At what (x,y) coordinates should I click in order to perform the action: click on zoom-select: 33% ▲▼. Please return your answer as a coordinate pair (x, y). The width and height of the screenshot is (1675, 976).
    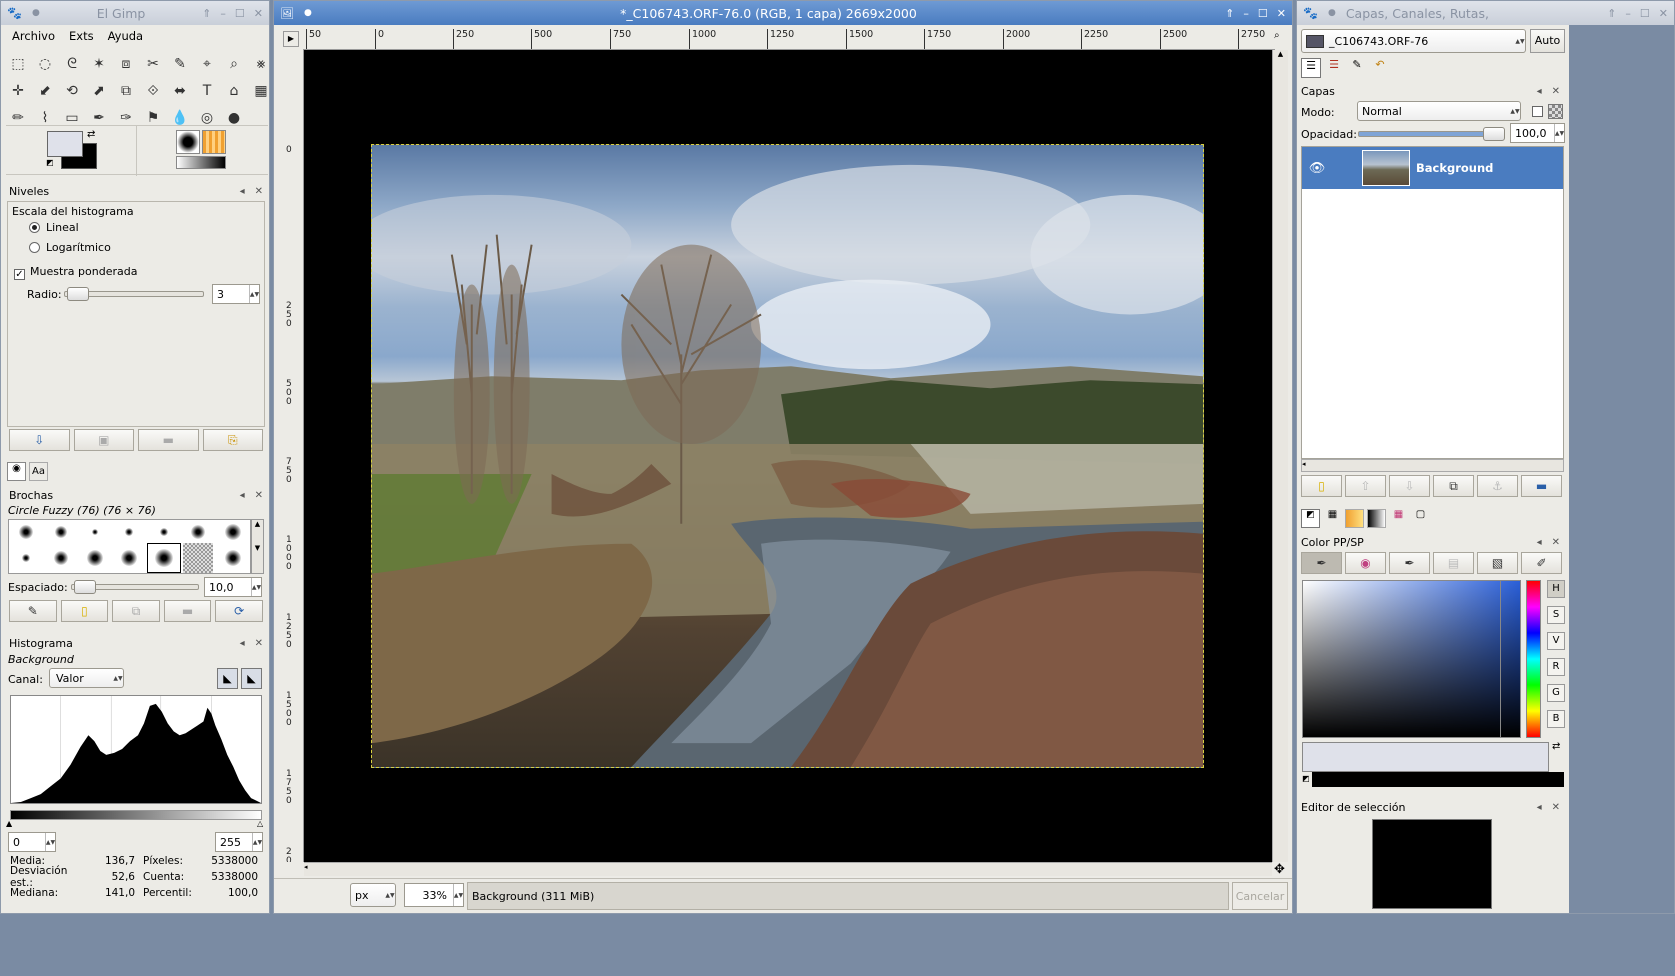
    Looking at the image, I should click on (434, 895).